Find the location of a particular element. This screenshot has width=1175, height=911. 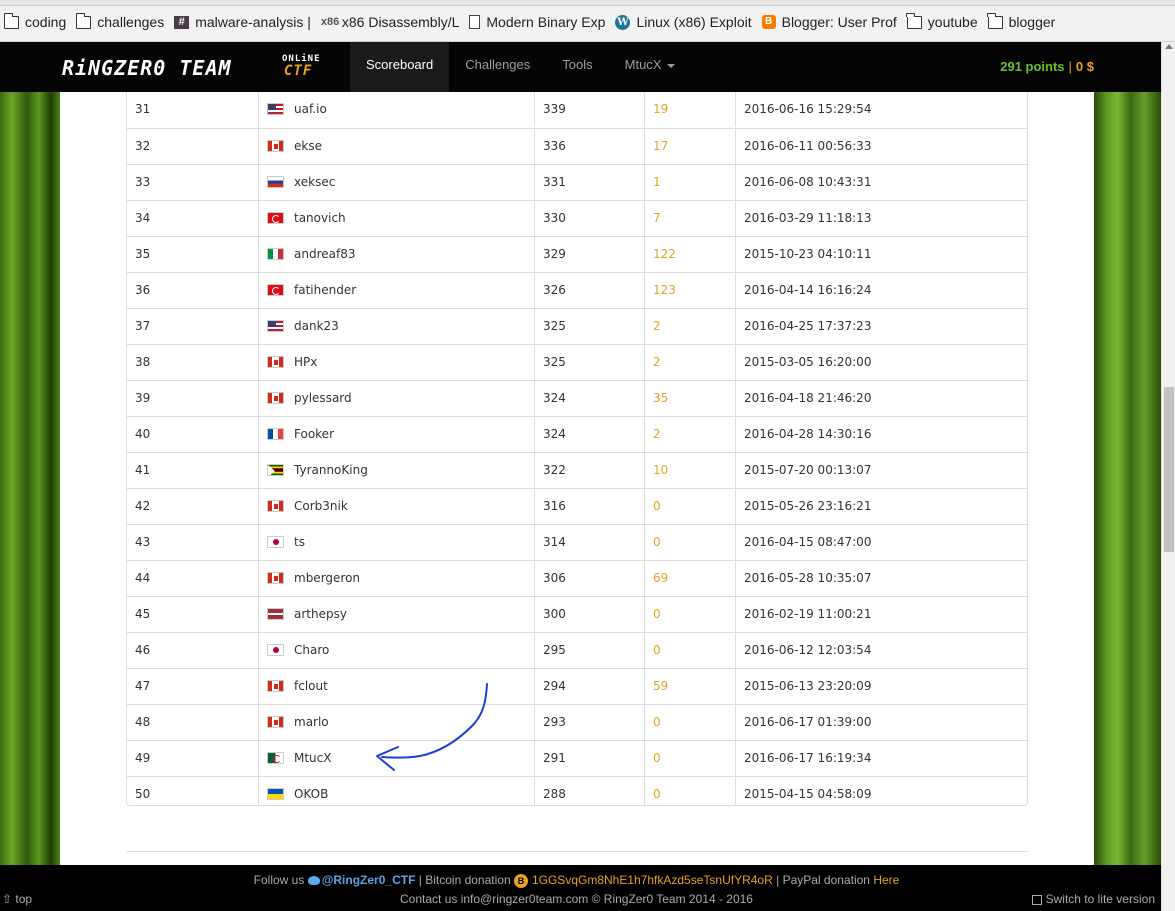

bookmark-item: blogger is located at coordinates (1023, 22).